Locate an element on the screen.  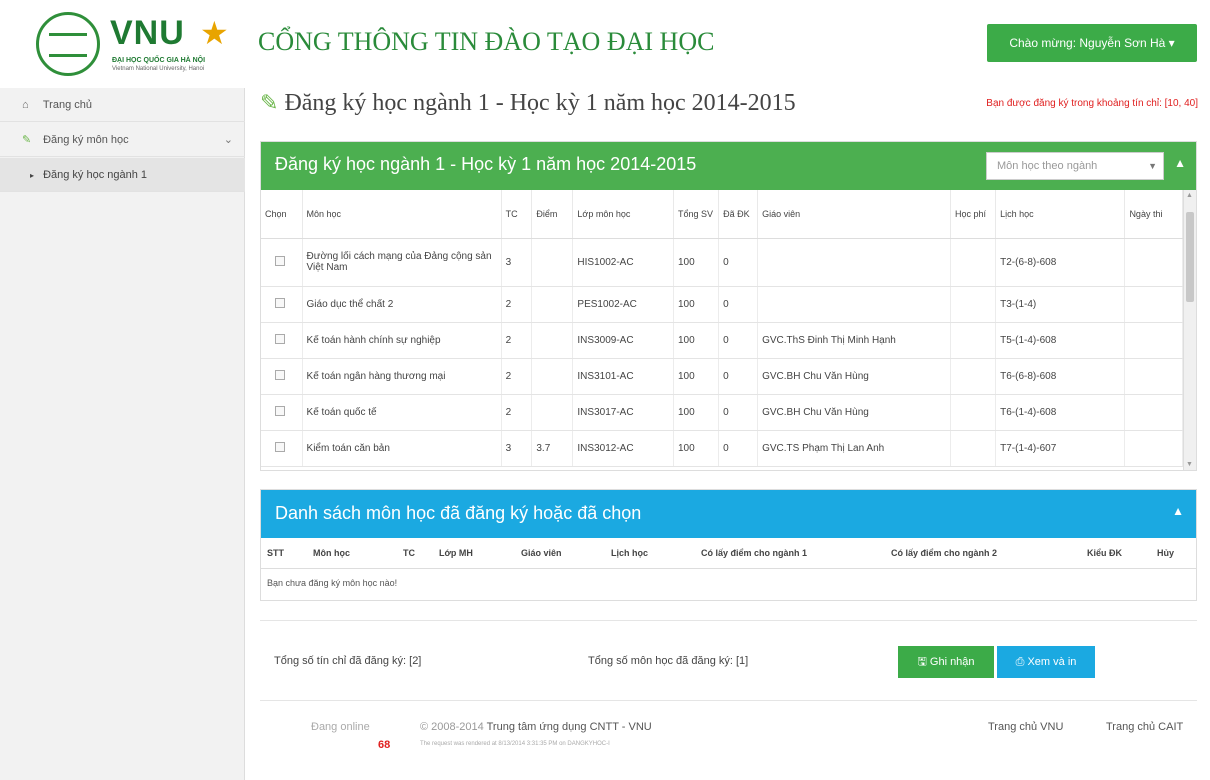
sidebar-item-home: ⌂ Trang chủ is located at coordinates (122, 105).